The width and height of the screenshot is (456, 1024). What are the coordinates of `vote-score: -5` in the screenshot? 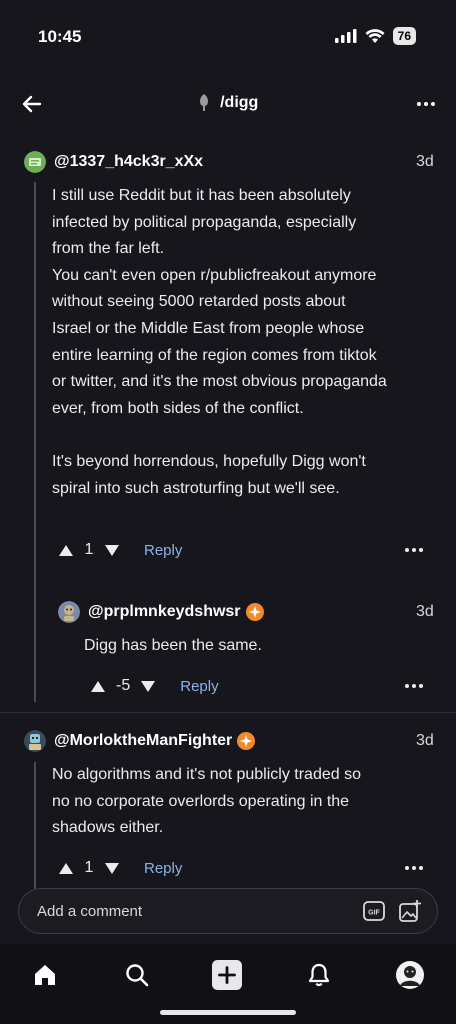 It's located at (123, 685).